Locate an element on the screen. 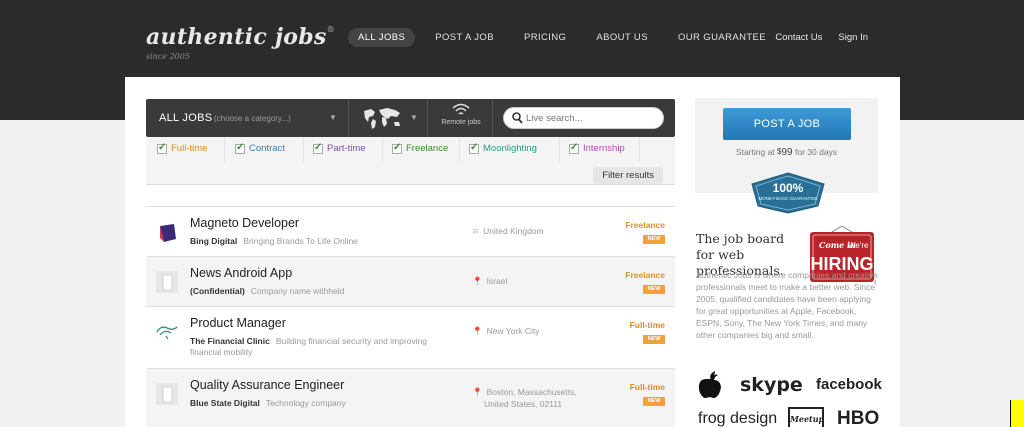 The width and height of the screenshot is (1024, 427). nav-all-jobs: ALL JOBS is located at coordinates (382, 37).